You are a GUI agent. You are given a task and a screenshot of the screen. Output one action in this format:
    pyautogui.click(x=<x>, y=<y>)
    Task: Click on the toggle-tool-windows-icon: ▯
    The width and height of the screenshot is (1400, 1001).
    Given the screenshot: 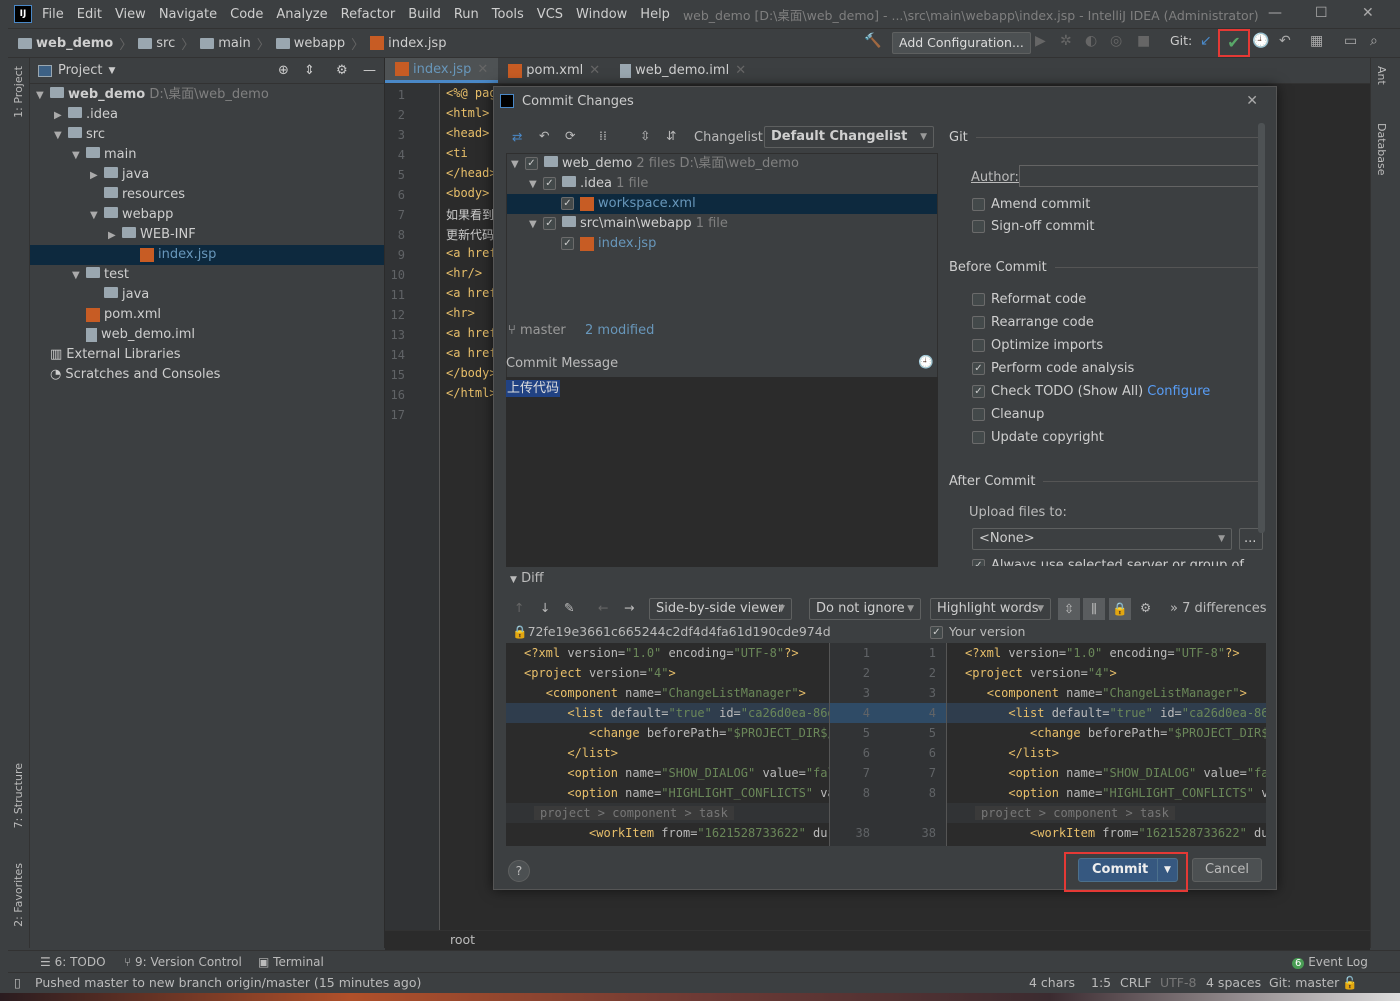 What is the action you would take?
    pyautogui.click(x=17, y=982)
    